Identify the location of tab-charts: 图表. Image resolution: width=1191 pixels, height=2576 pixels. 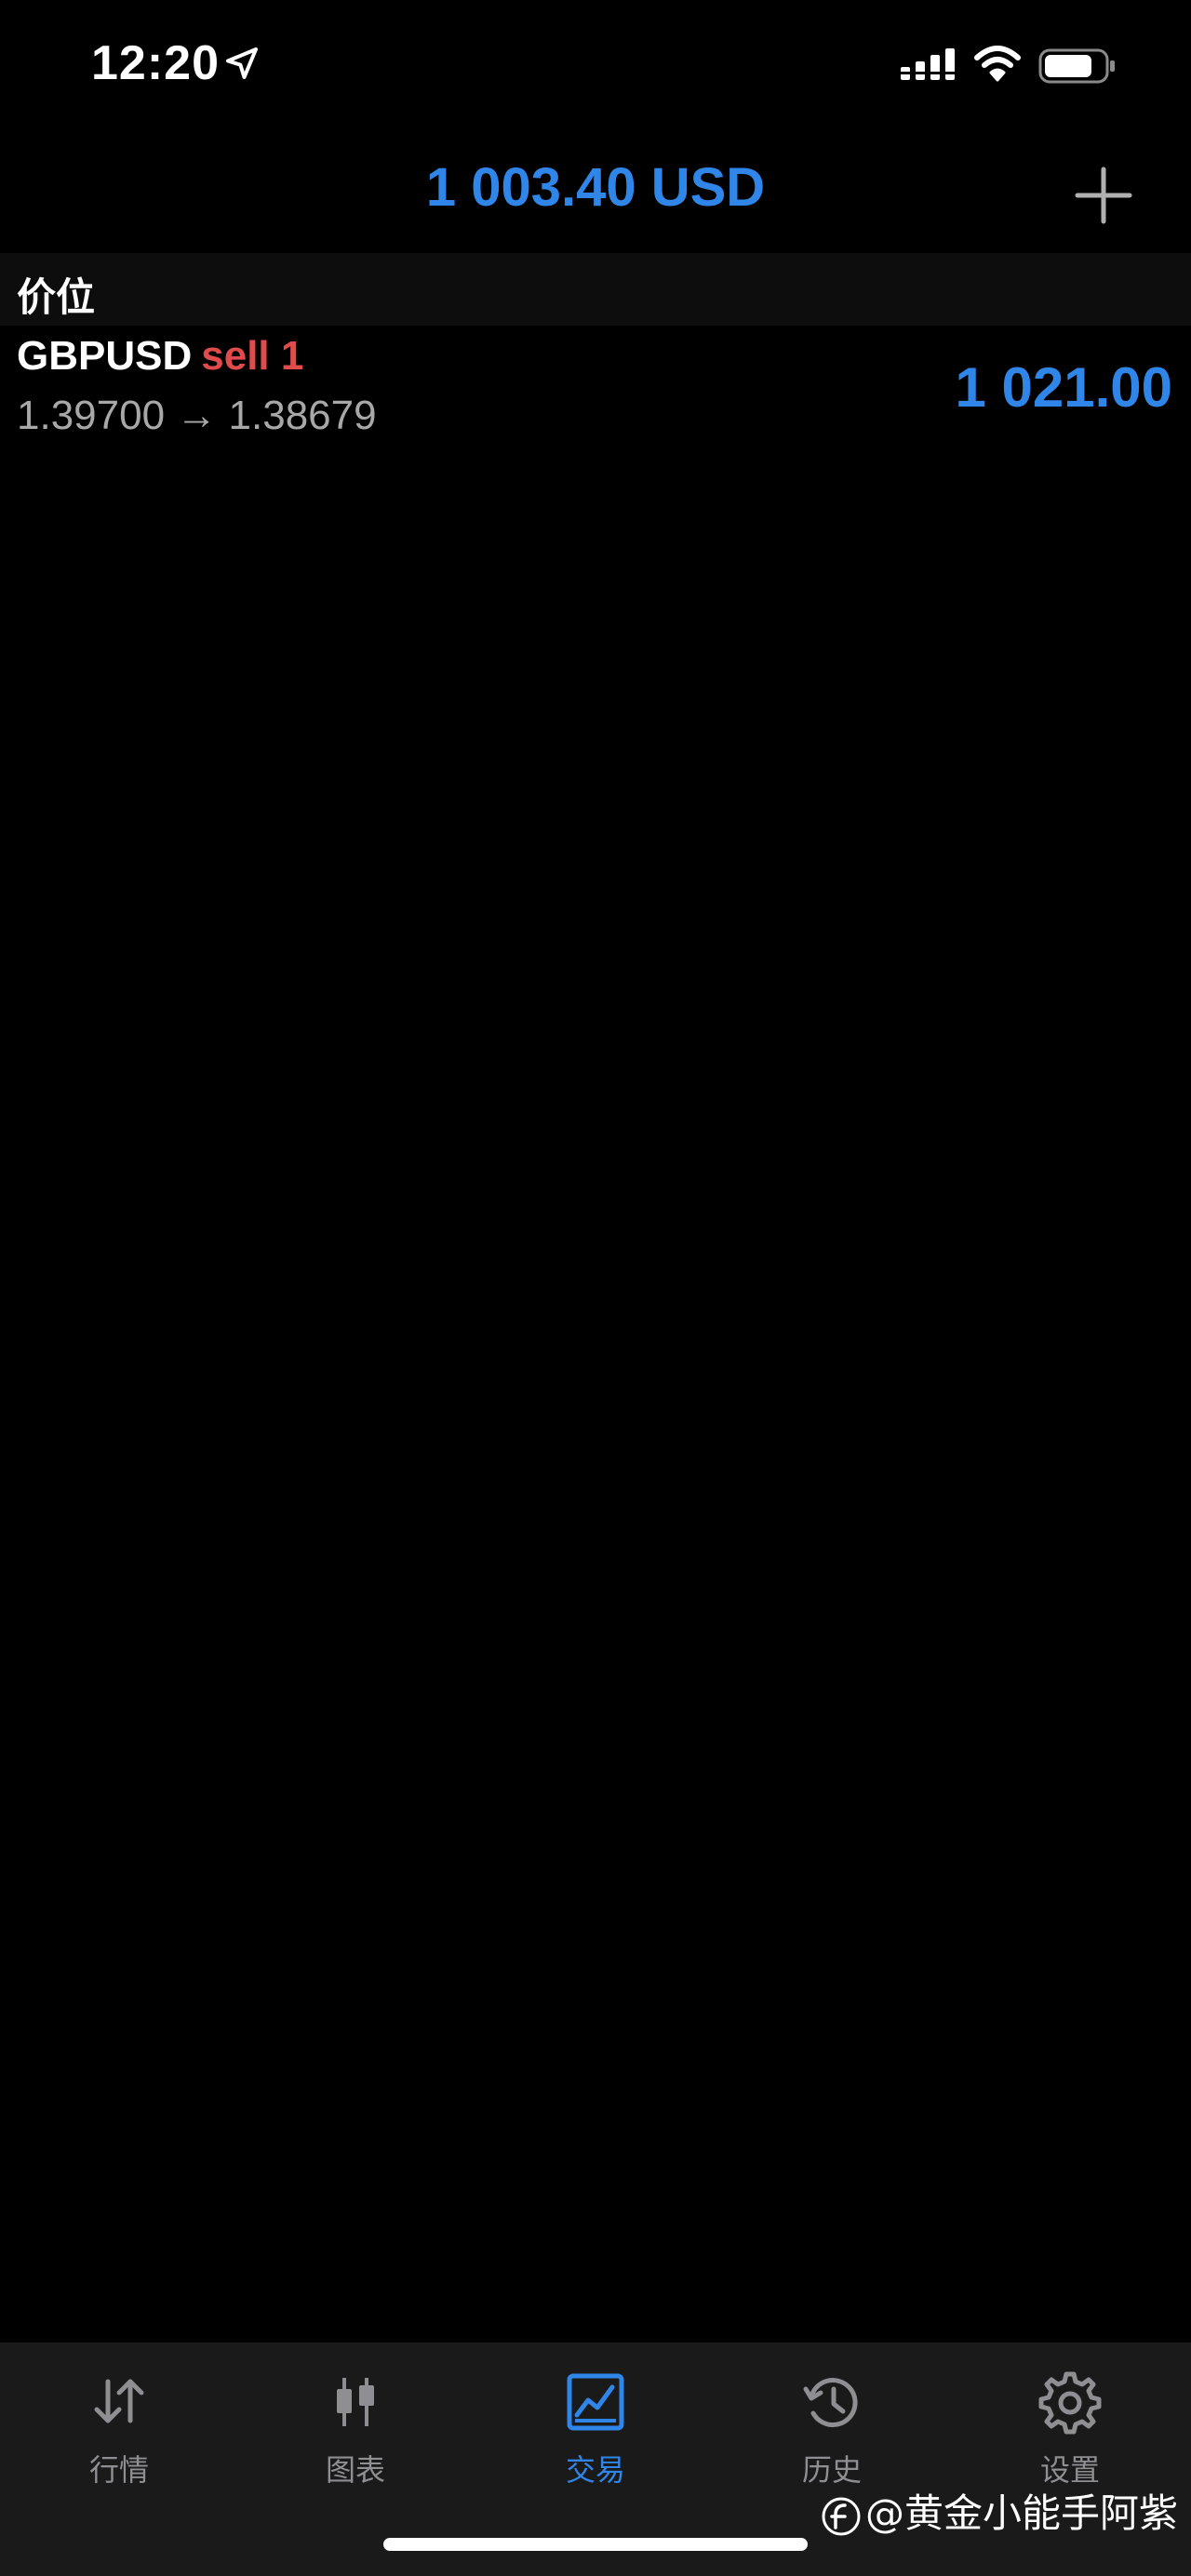
(355, 2438).